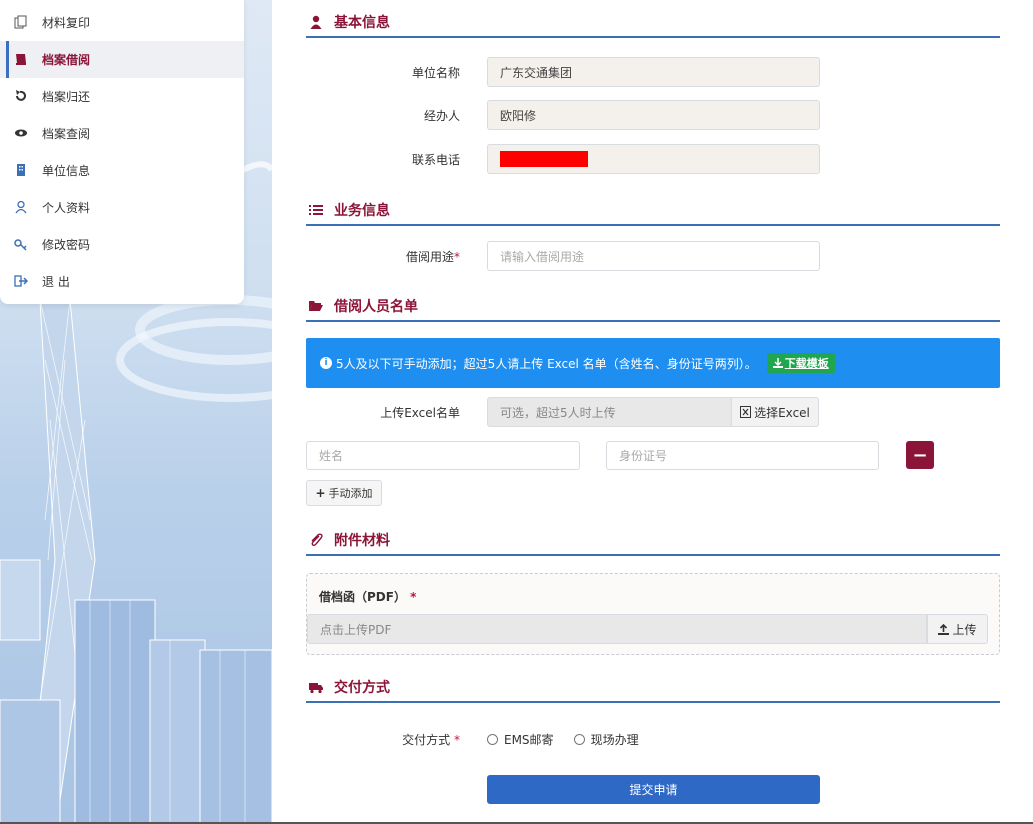  I want to click on book-icon, so click(21, 59).